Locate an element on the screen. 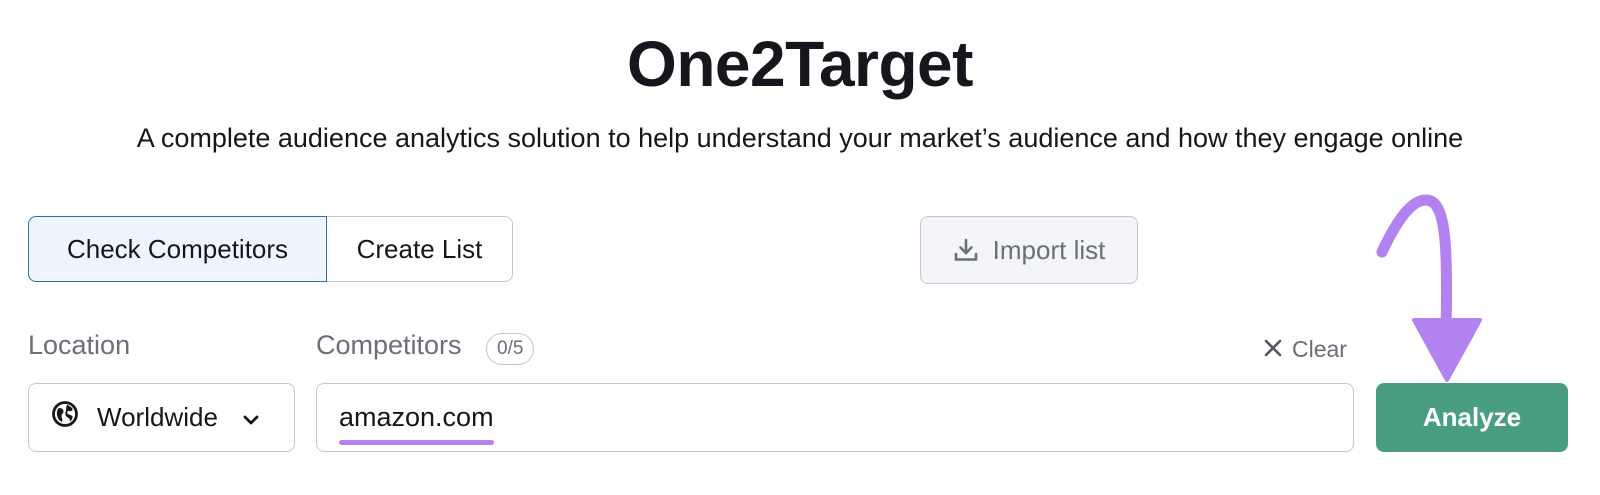 The width and height of the screenshot is (1600, 495). clear-button: Clear is located at coordinates (1305, 349).